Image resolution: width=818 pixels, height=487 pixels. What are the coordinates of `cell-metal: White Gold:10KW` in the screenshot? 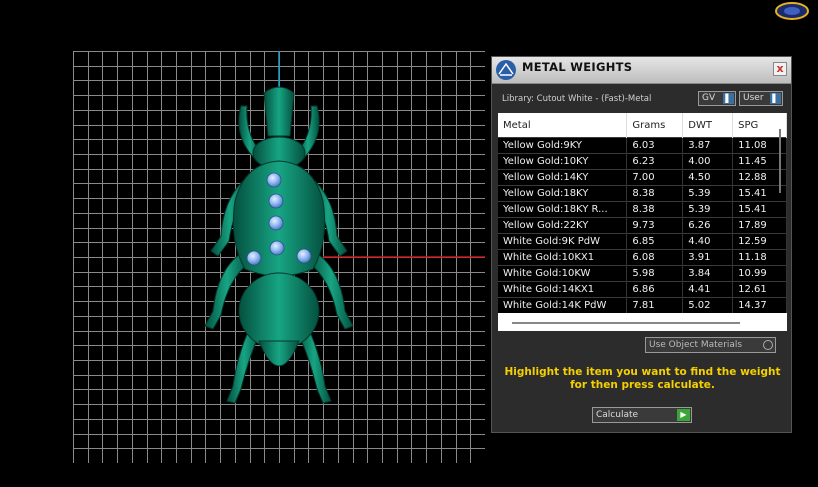 It's located at (563, 273).